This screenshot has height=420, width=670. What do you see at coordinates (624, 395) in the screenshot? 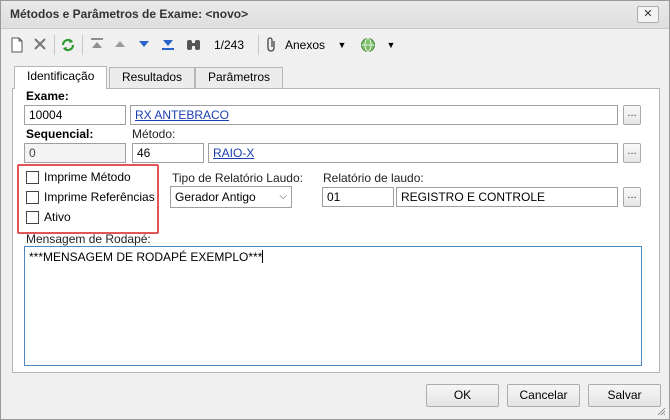
I see `salvar-button: Salvar` at bounding box center [624, 395].